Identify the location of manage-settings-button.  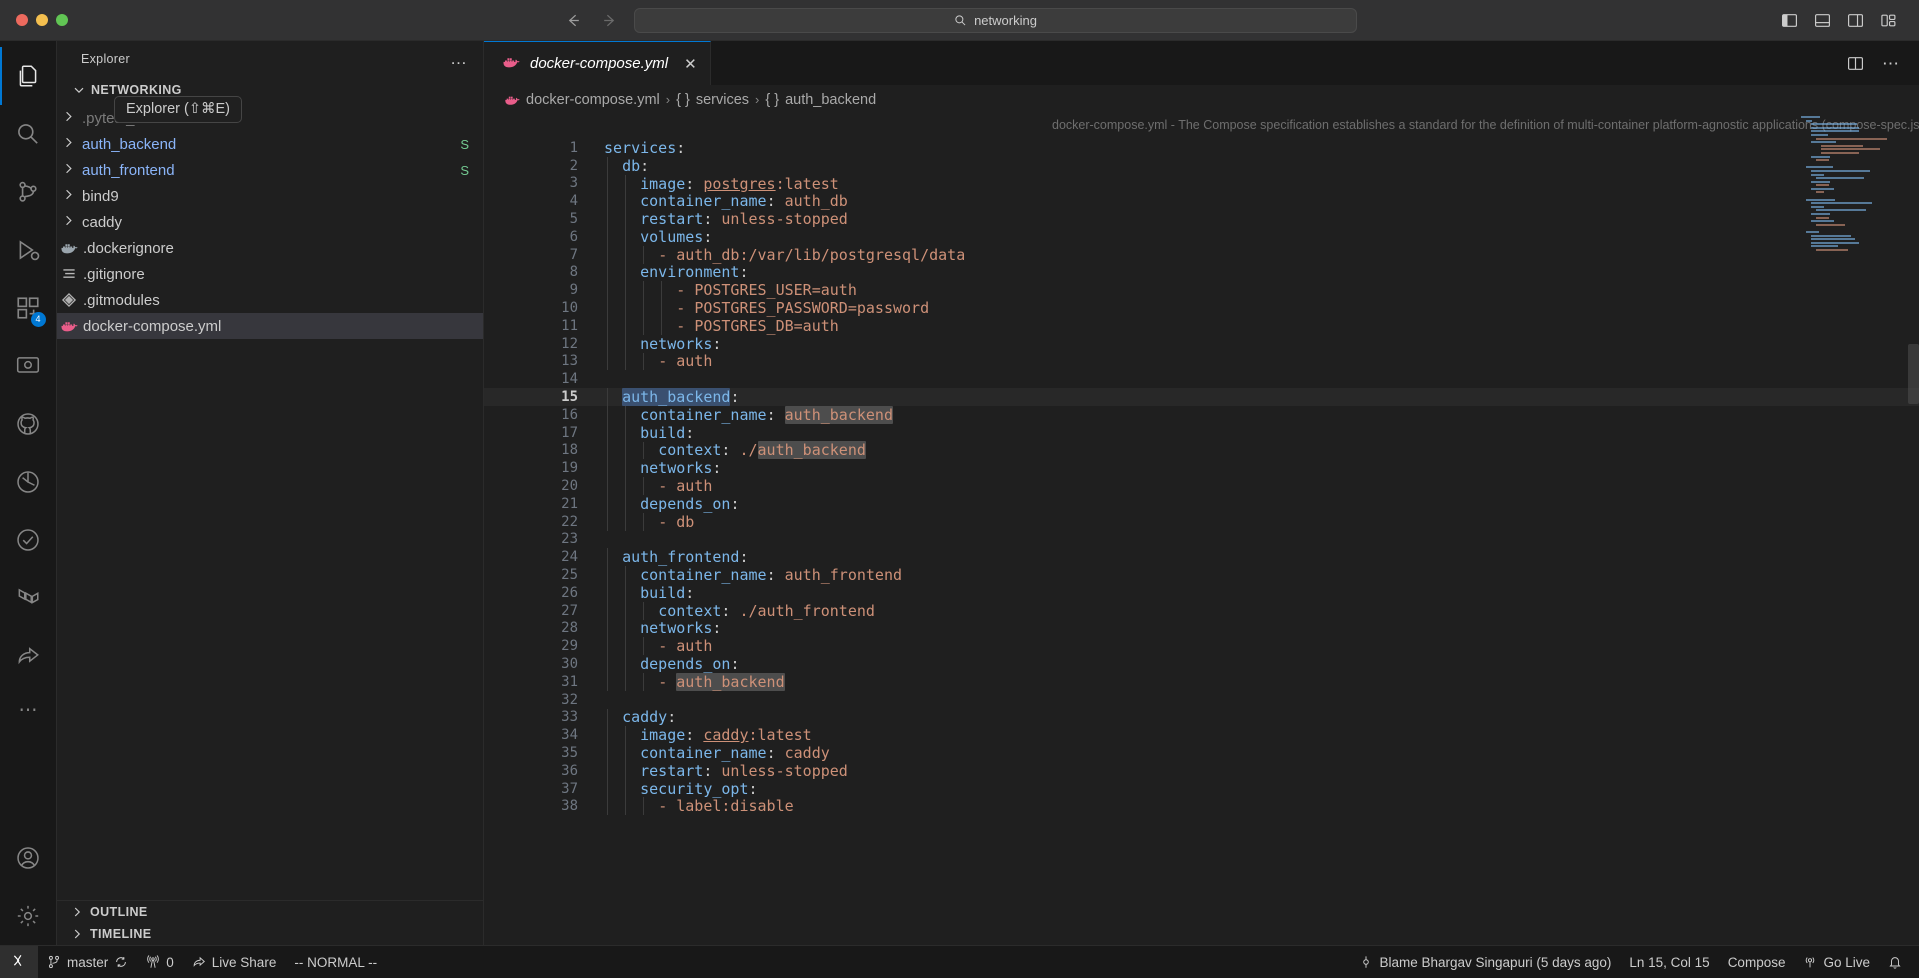
(28, 916).